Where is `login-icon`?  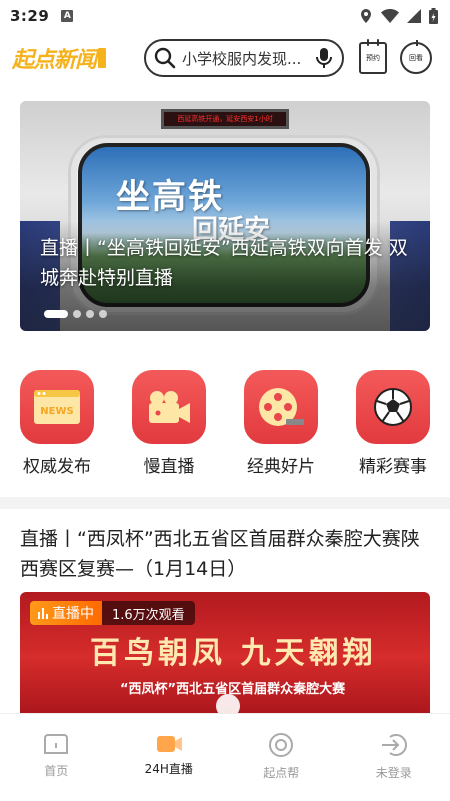
login-icon is located at coordinates (394, 745).